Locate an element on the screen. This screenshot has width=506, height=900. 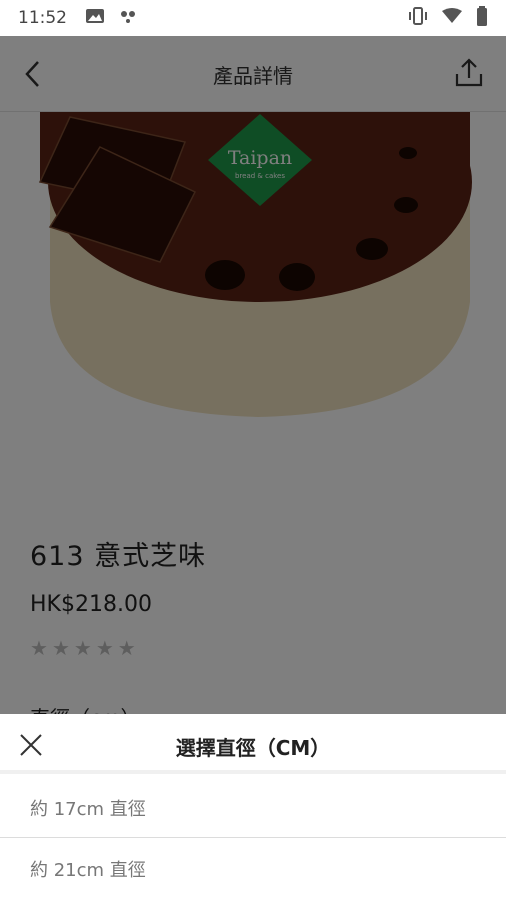
option-label: 約 17cm 直徑 is located at coordinates (88, 809).